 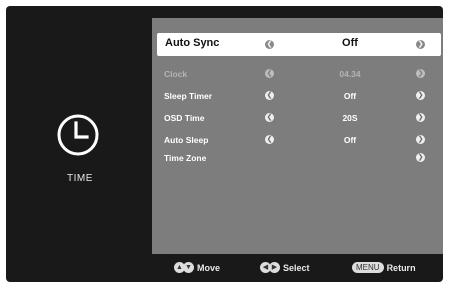 I want to click on menu-row-clock: Clock ❮ 04.34 ❯, so click(x=297, y=75).